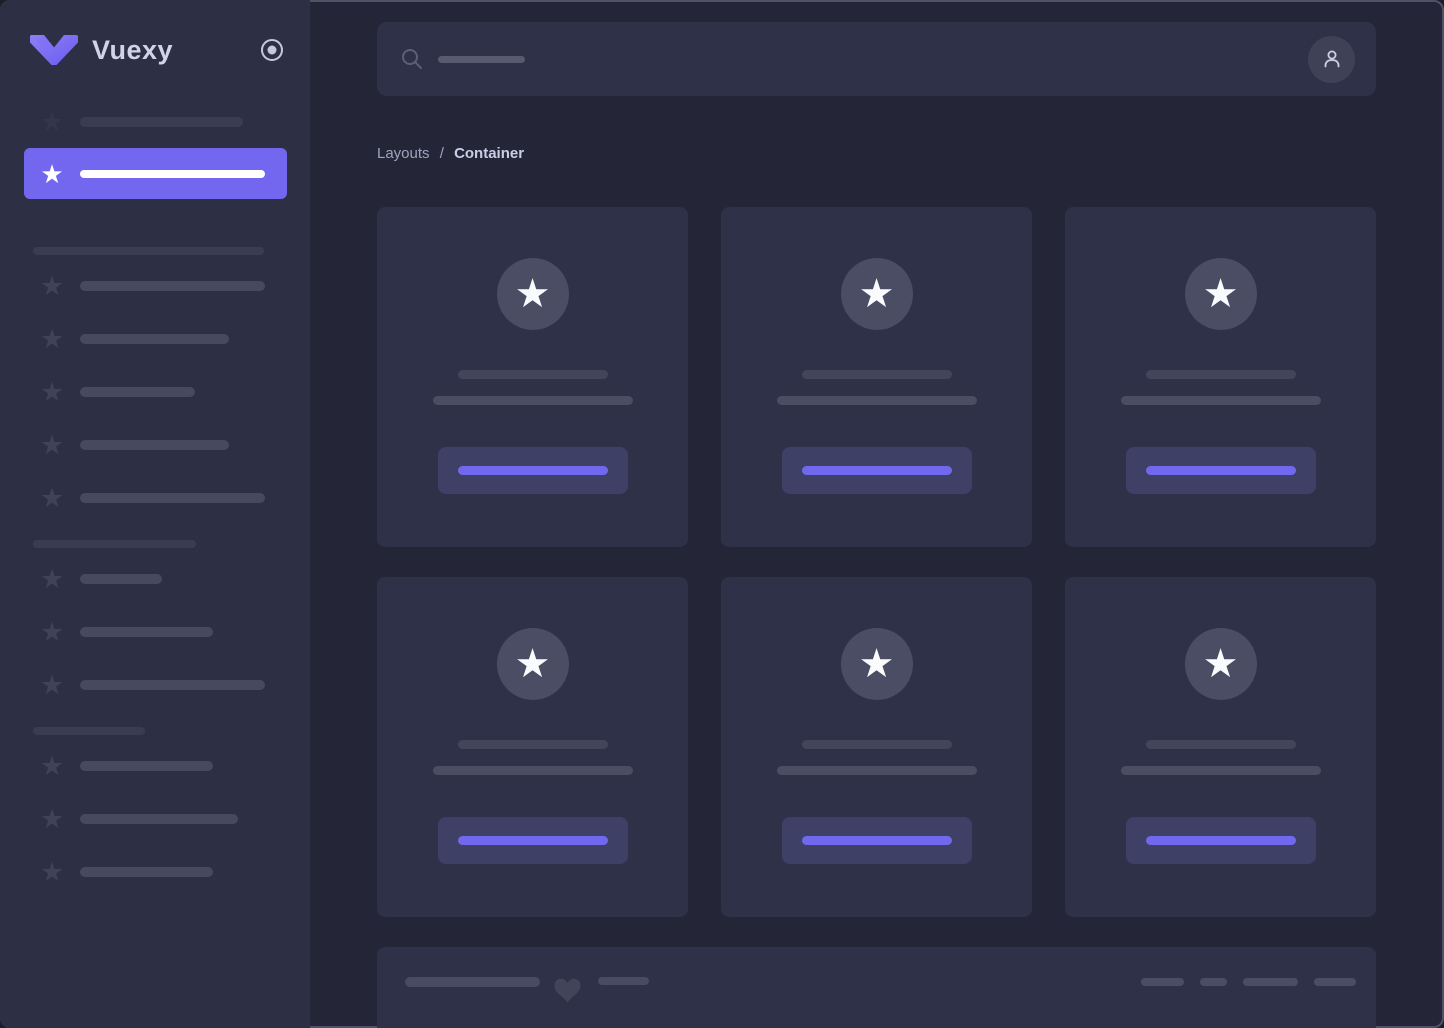  What do you see at coordinates (876, 987) in the screenshot?
I see `footer-card` at bounding box center [876, 987].